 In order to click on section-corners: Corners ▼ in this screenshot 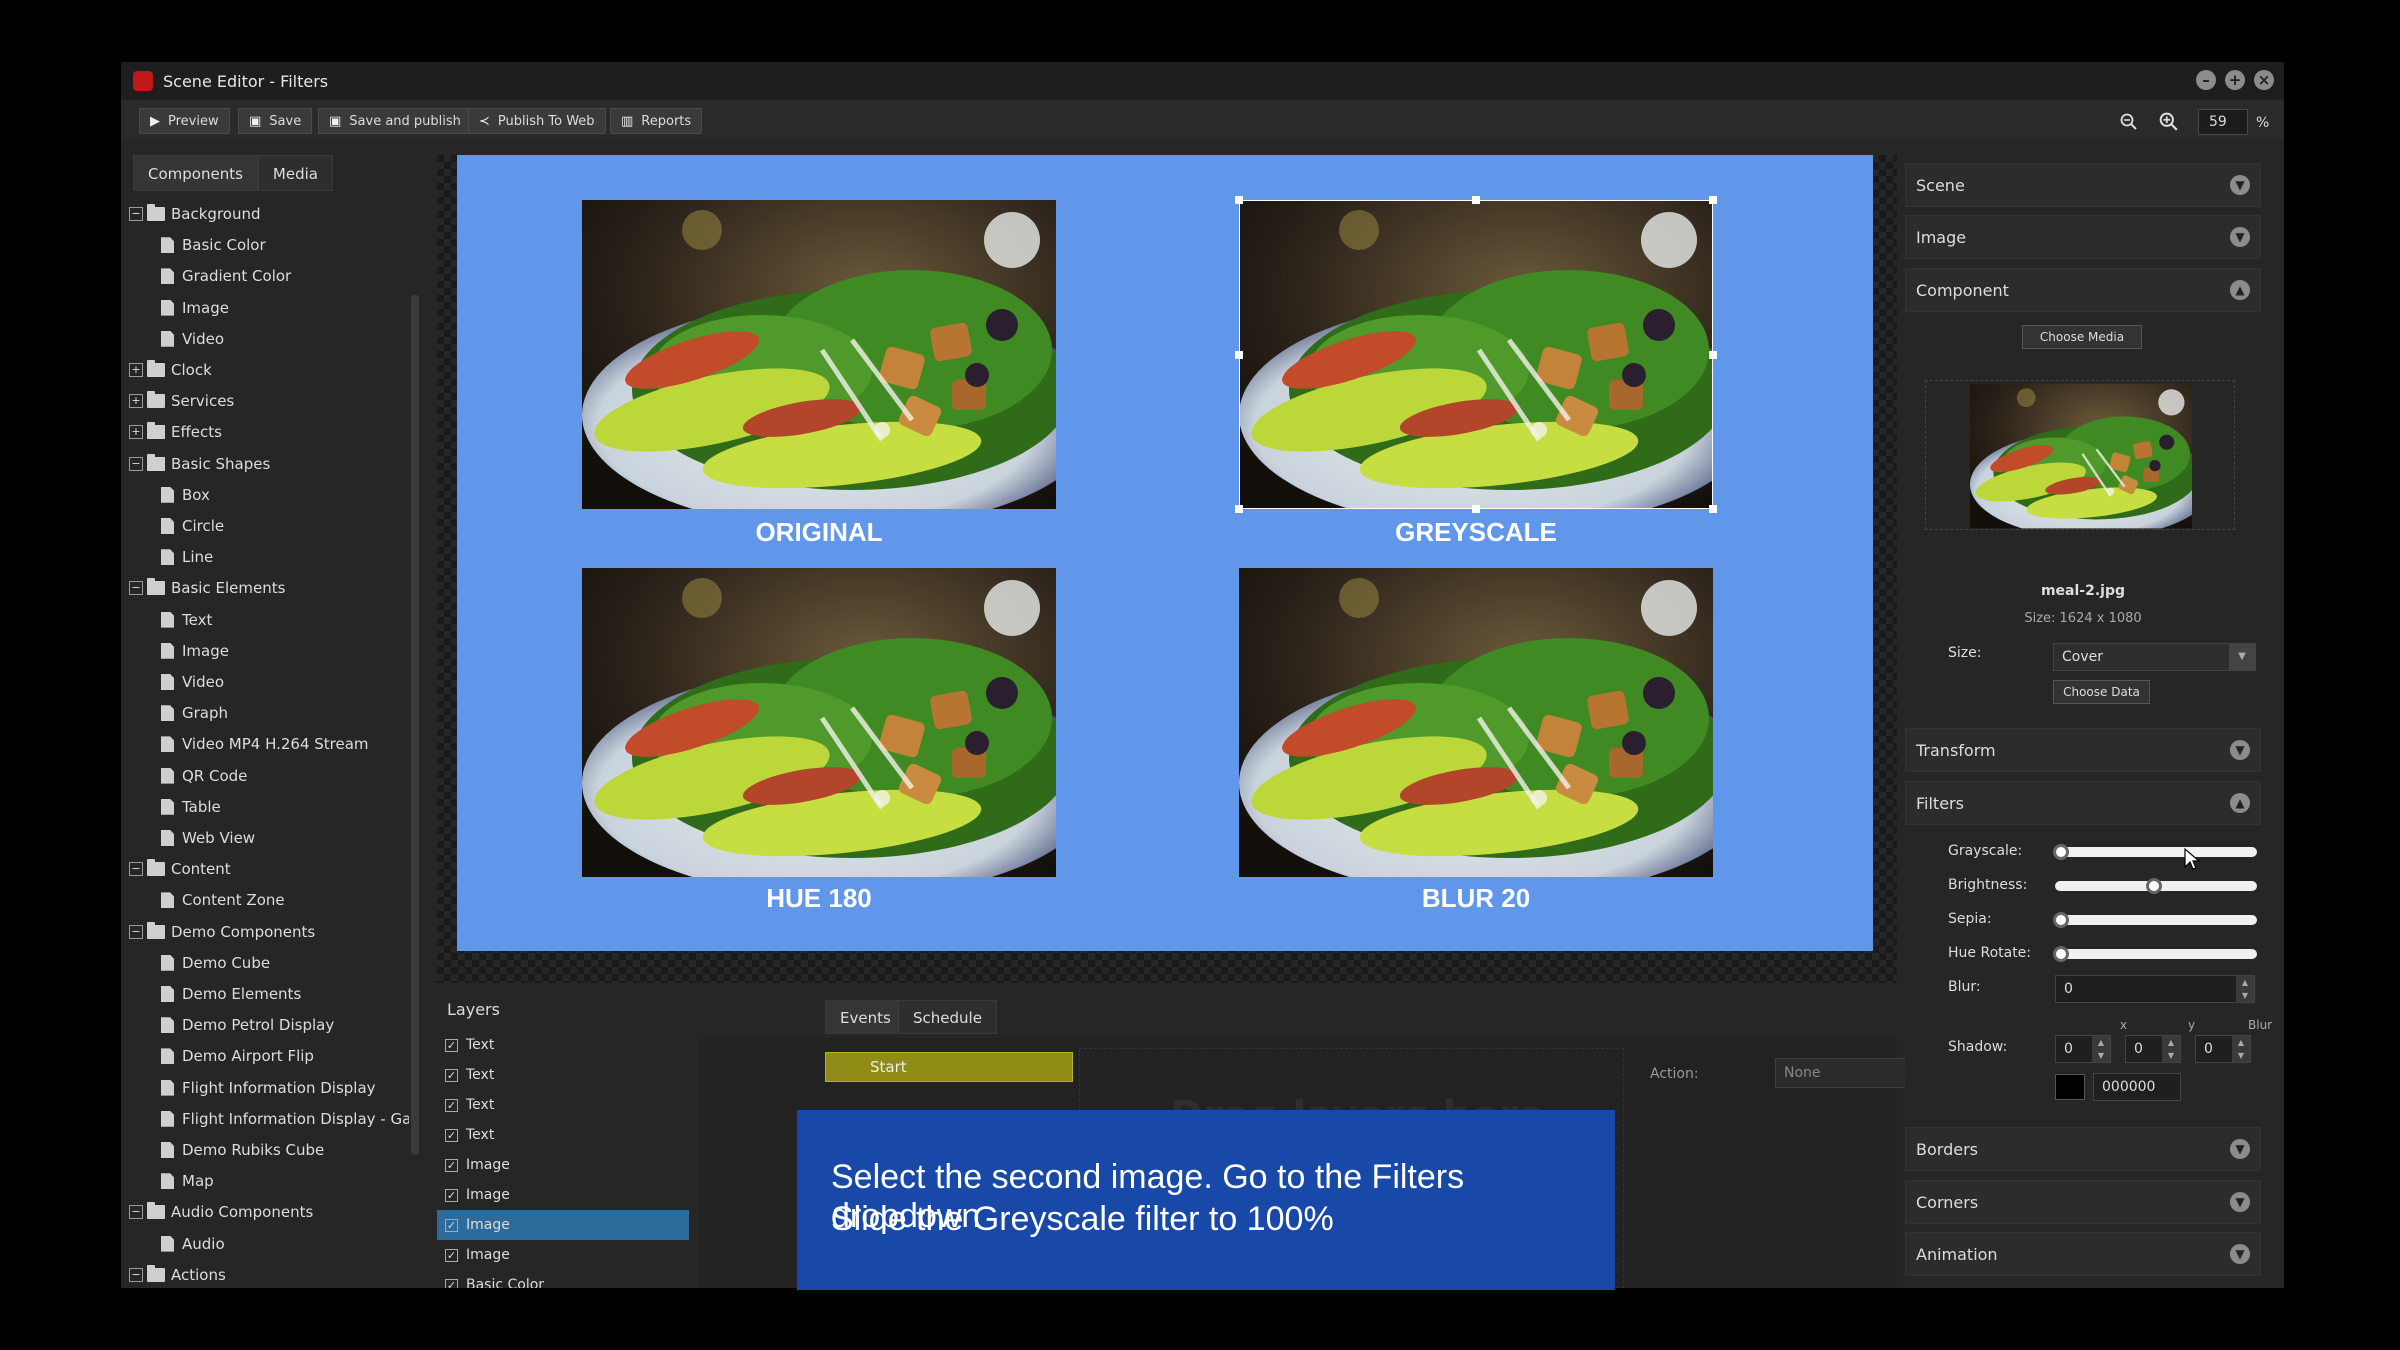, I will do `click(2083, 1202)`.